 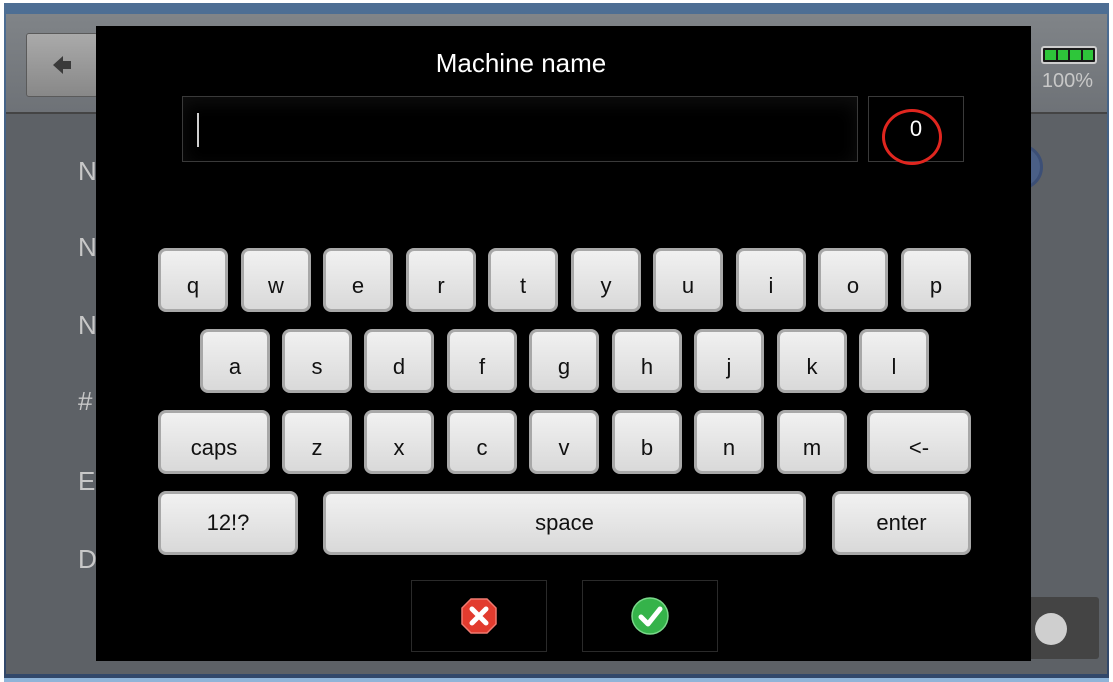 What do you see at coordinates (556, 680) in the screenshot?
I see `frame-bottom-edge` at bounding box center [556, 680].